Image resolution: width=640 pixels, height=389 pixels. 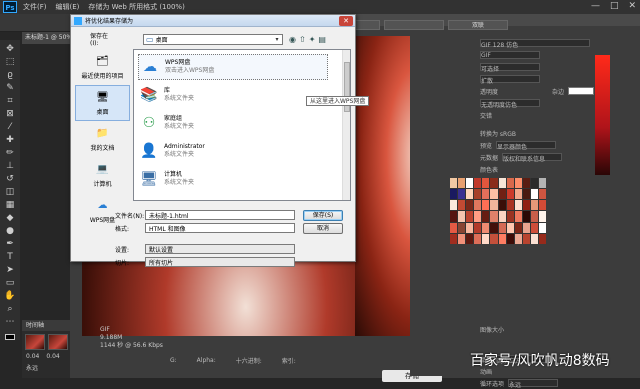 What do you see at coordinates (10, 257) in the screenshot?
I see `type-tool-icon: T` at bounding box center [10, 257].